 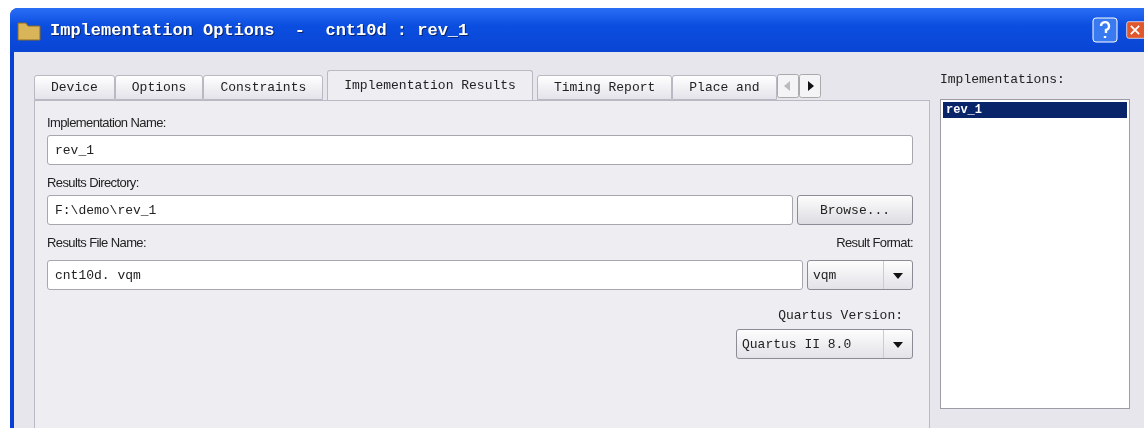 What do you see at coordinates (1105, 30) in the screenshot?
I see `help-icon` at bounding box center [1105, 30].